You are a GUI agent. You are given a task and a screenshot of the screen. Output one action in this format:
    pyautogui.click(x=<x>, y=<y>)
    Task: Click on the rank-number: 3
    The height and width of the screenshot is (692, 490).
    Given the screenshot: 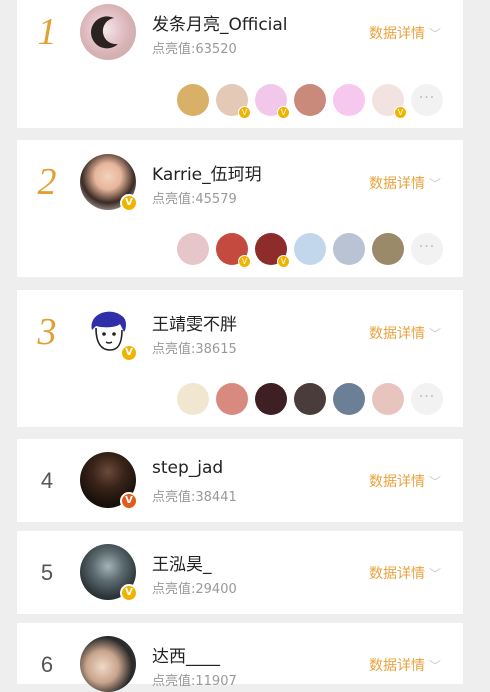 What is the action you would take?
    pyautogui.click(x=47, y=332)
    